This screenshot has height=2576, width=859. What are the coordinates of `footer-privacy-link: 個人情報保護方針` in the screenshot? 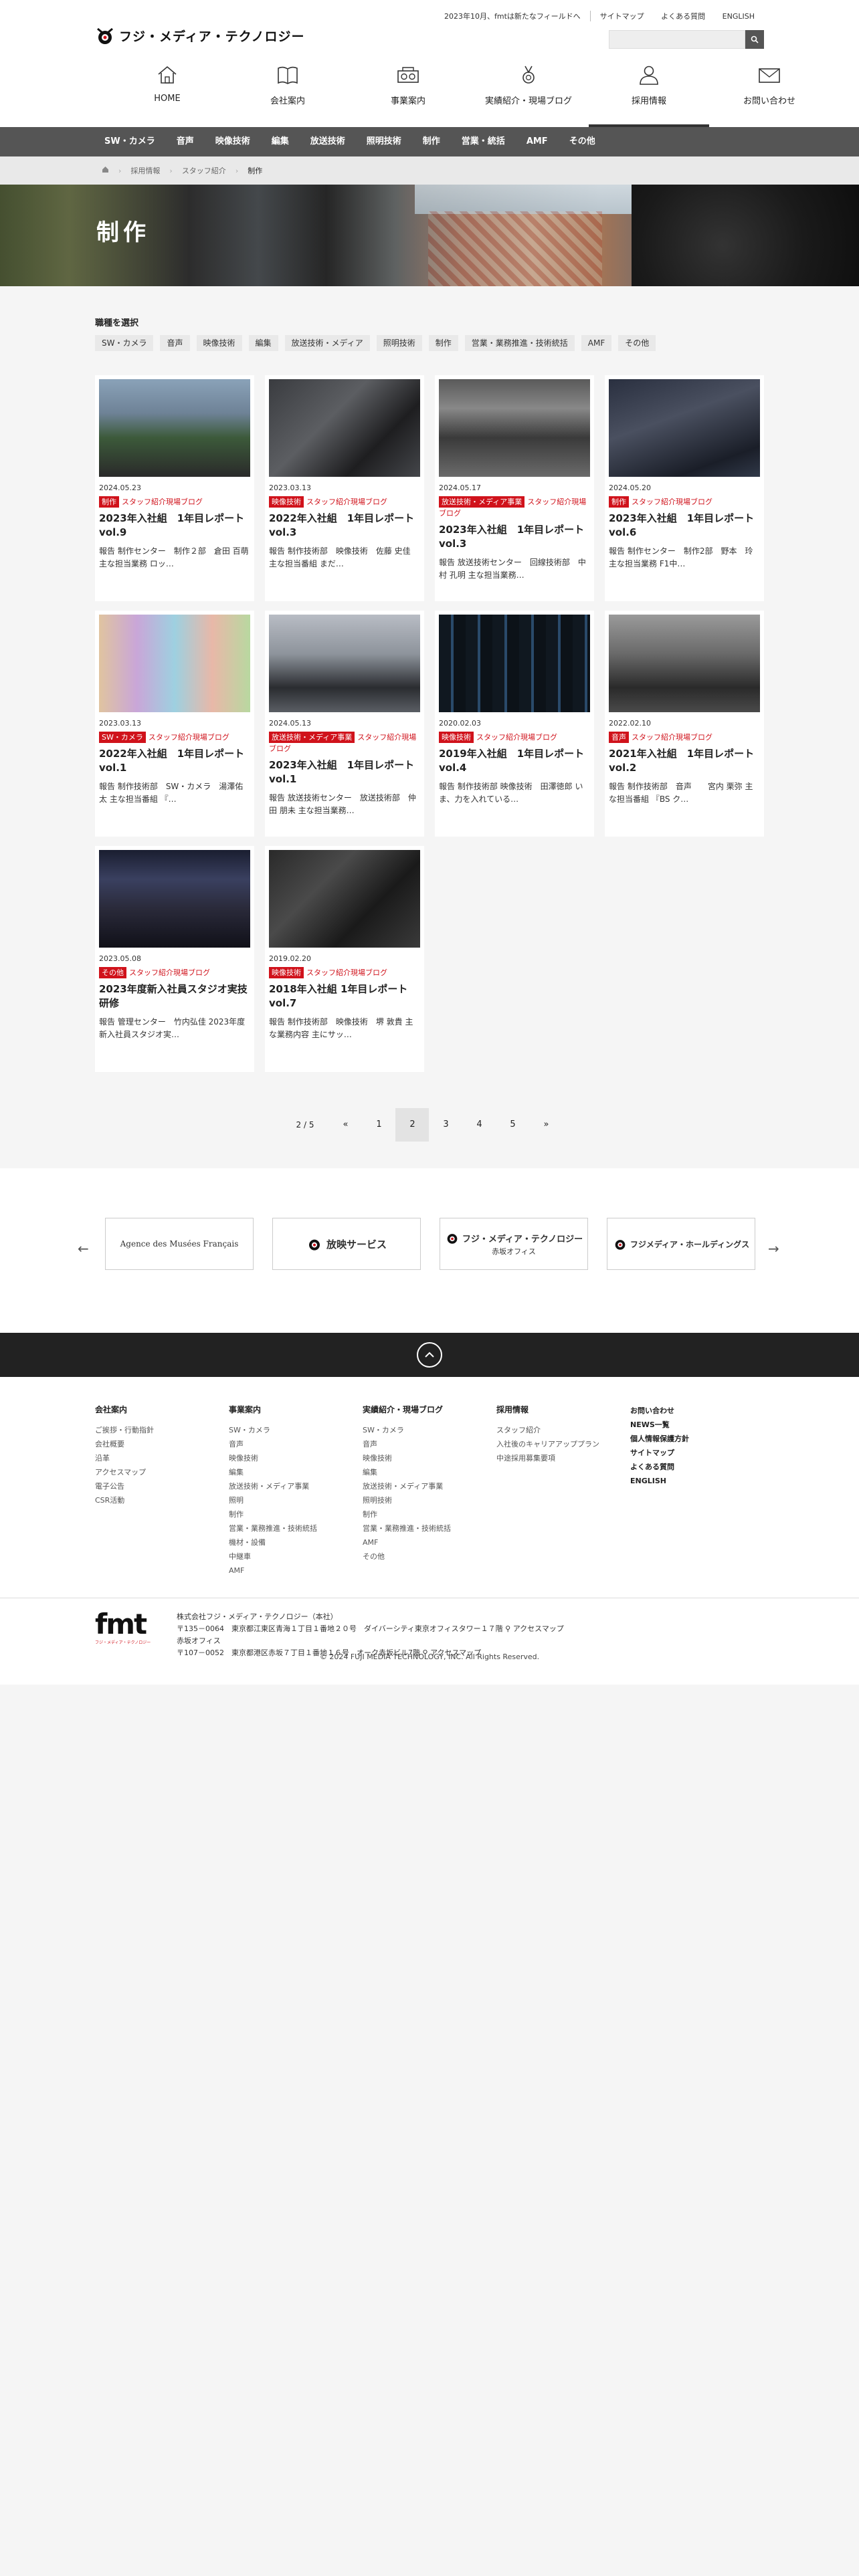 It's located at (660, 1439).